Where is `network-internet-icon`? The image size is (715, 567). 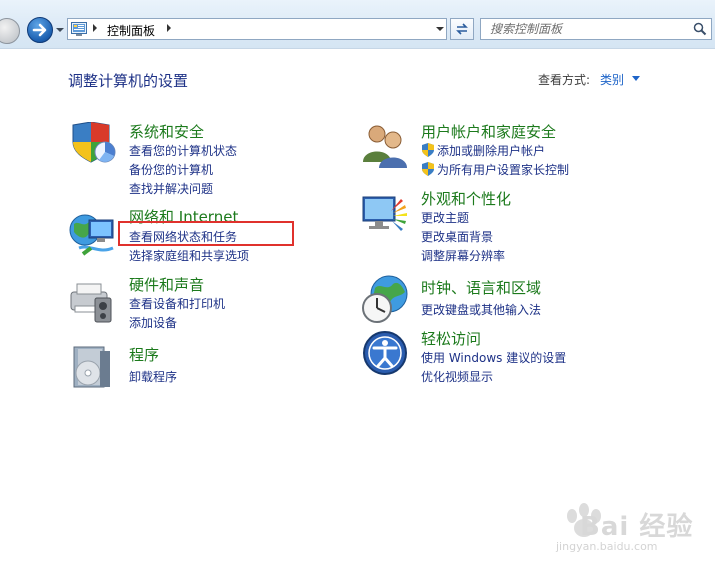 network-internet-icon is located at coordinates (94, 233).